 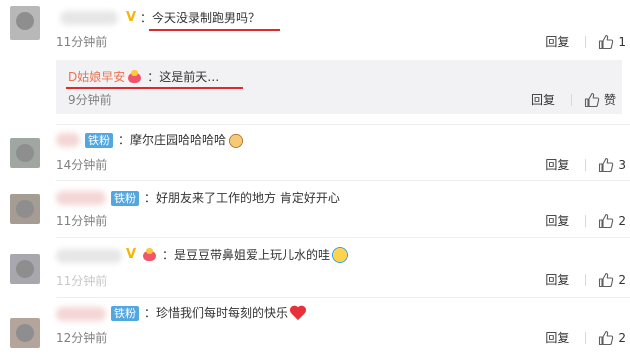 I want to click on comment-time: 14分钟前, so click(x=82, y=165).